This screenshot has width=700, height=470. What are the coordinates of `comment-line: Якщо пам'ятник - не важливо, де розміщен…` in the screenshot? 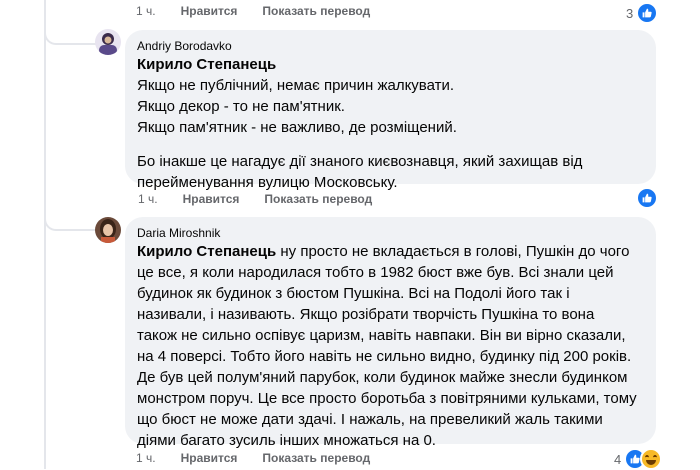 It's located at (297, 127).